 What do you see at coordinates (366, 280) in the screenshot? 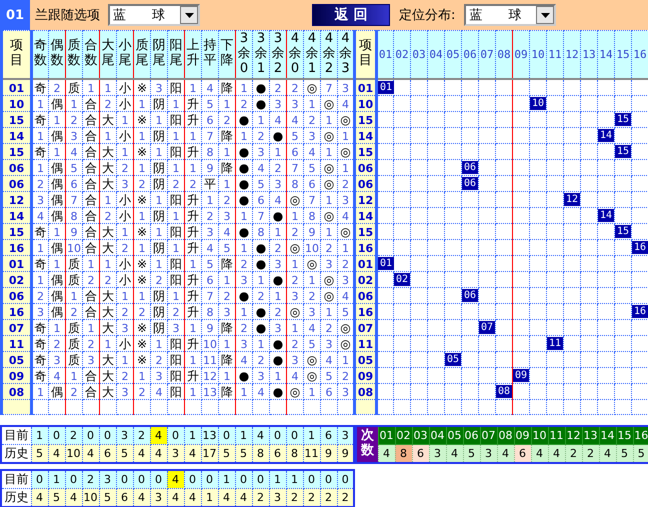
I see `row-number: 02` at bounding box center [366, 280].